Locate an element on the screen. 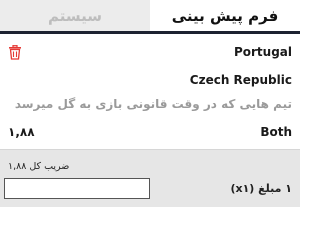 The height and width of the screenshot is (240, 320). home-team-name: Portugal is located at coordinates (262, 52).